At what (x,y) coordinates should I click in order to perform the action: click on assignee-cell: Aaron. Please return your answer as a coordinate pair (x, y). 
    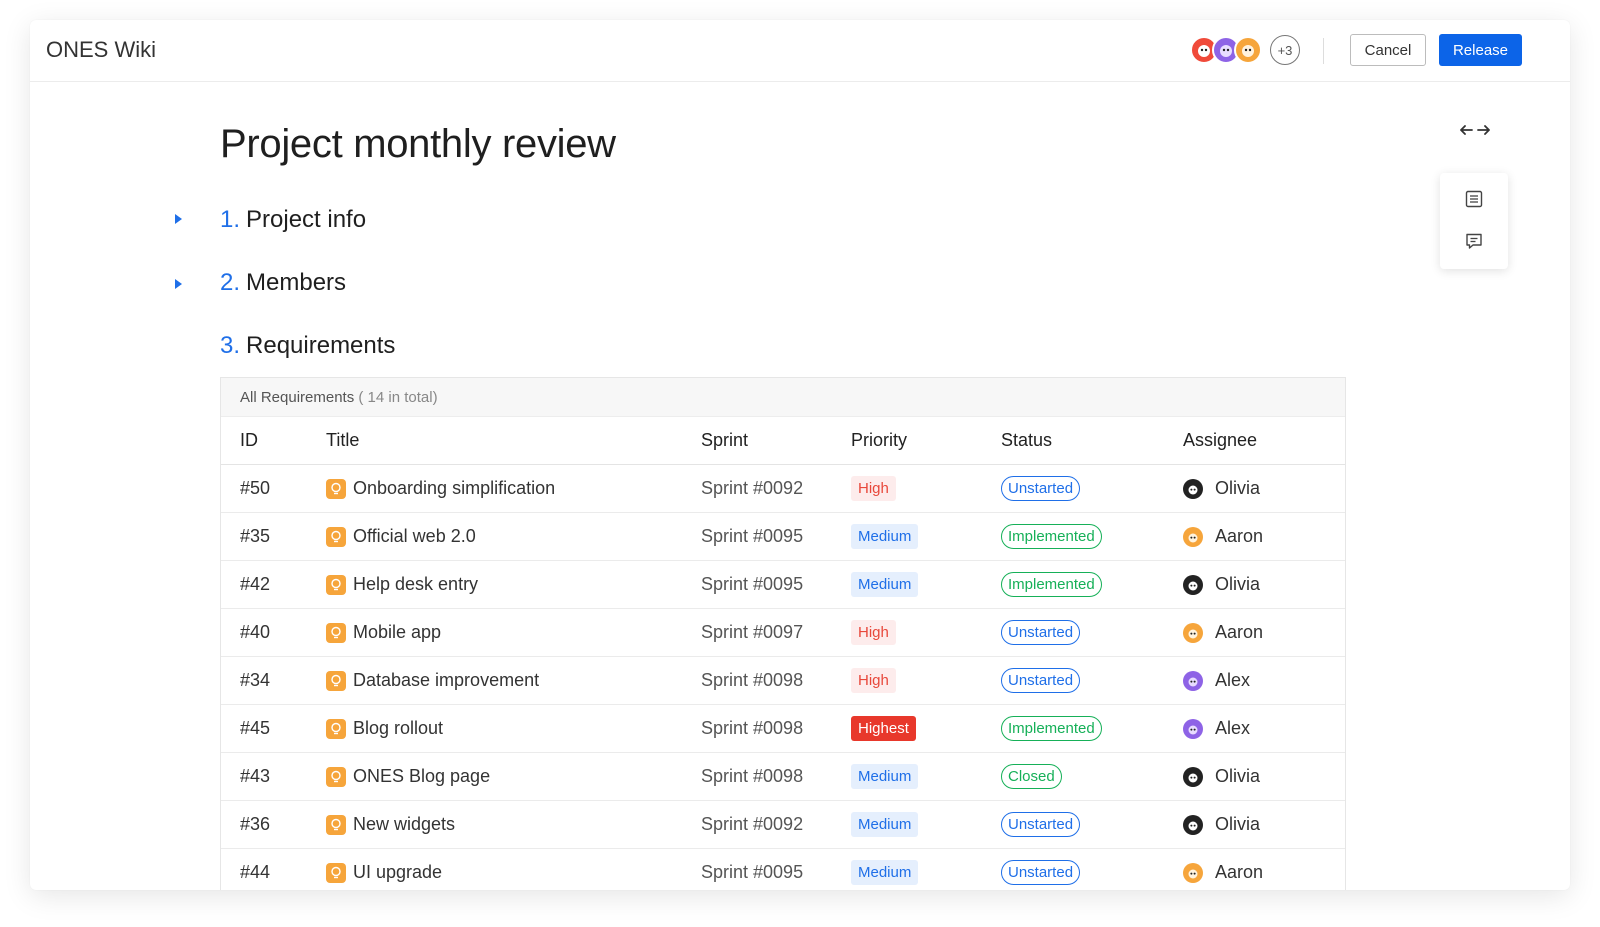
    Looking at the image, I should click on (1264, 536).